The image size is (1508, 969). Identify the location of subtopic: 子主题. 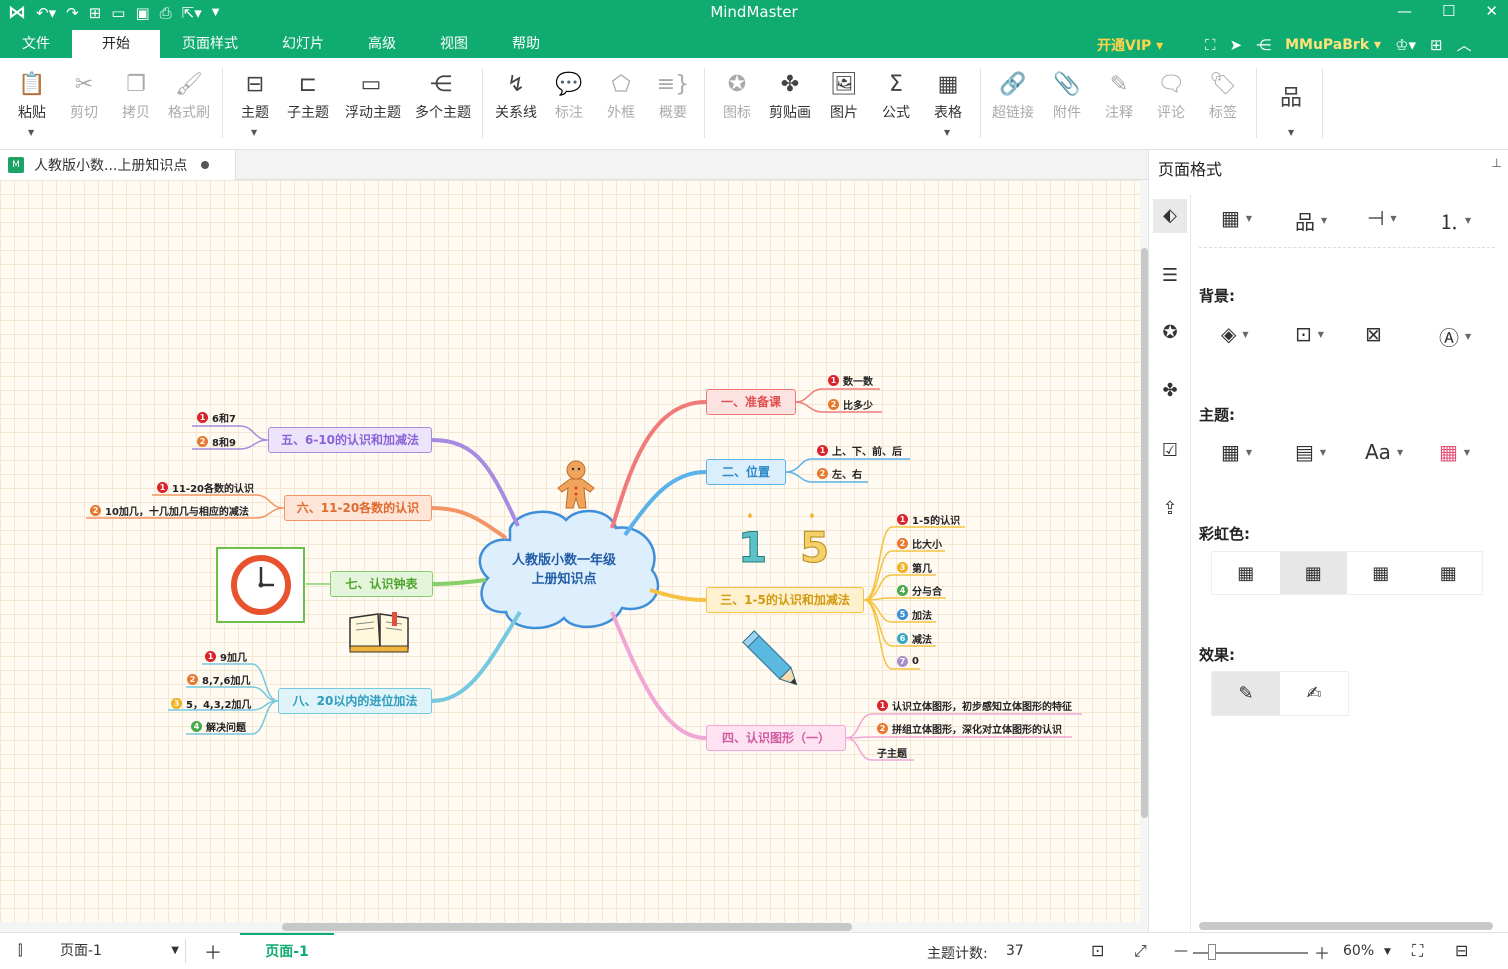
(892, 752).